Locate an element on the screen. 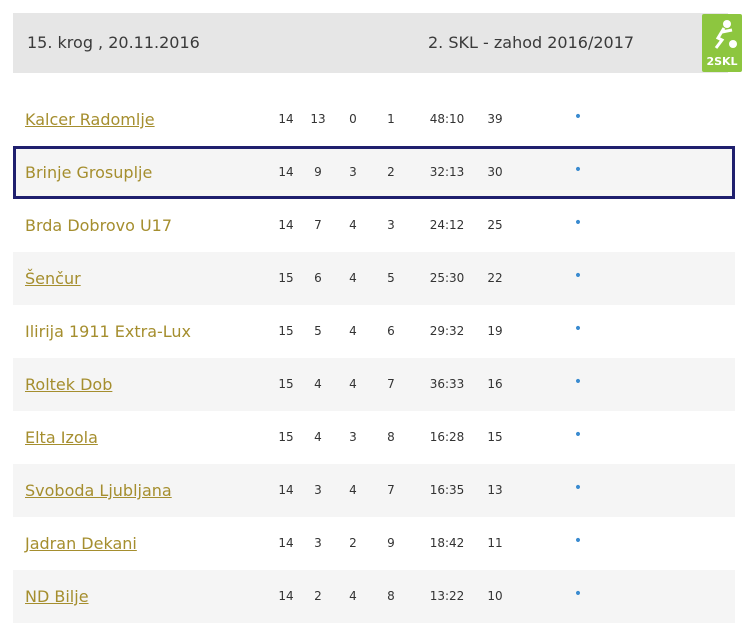  points-cell: 39 is located at coordinates (495, 119).